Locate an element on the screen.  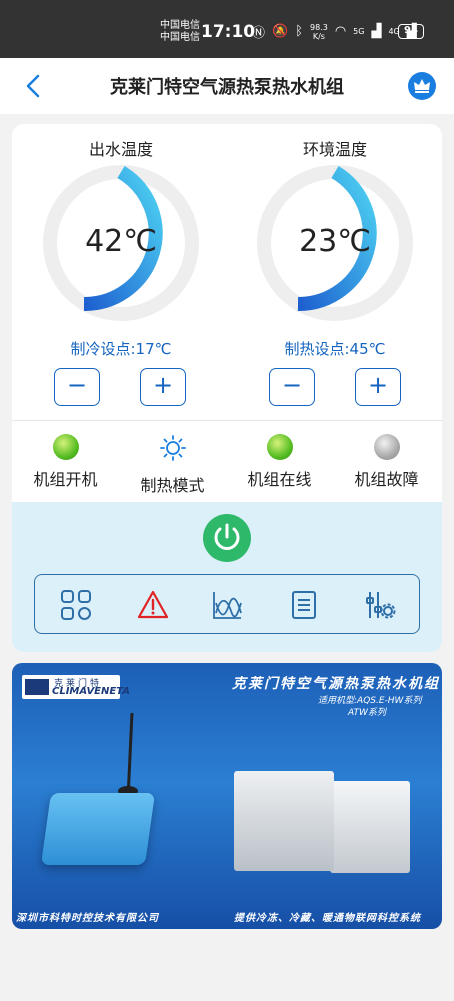
heat-setpoint: 制热设点:45℃ is located at coordinates (335, 349).